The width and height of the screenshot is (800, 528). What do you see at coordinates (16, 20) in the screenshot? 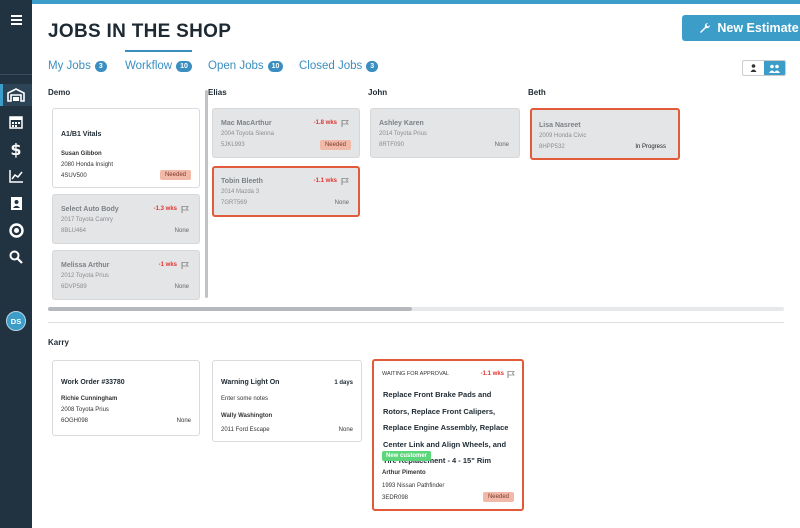
I see `menu-icon` at bounding box center [16, 20].